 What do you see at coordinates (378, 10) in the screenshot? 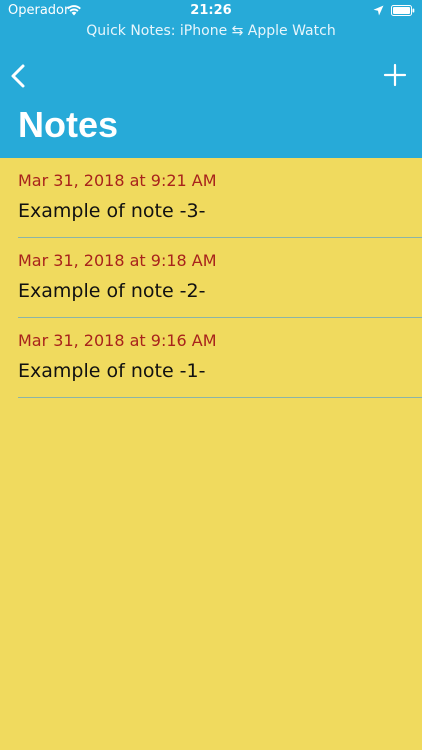
I see `location-arrow-icon` at bounding box center [378, 10].